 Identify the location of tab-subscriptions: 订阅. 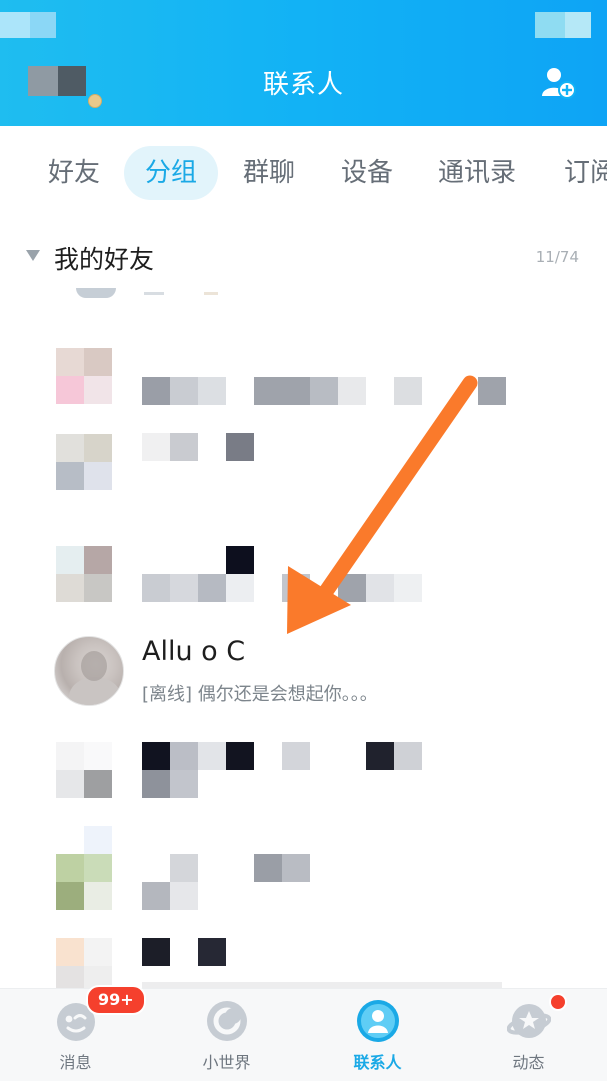
(585, 173).